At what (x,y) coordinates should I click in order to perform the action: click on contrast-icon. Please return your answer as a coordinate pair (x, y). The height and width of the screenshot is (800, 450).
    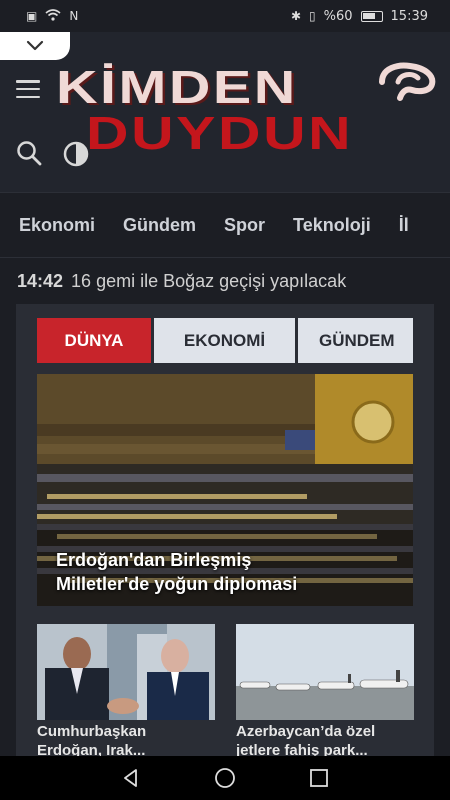
    Looking at the image, I should click on (76, 154).